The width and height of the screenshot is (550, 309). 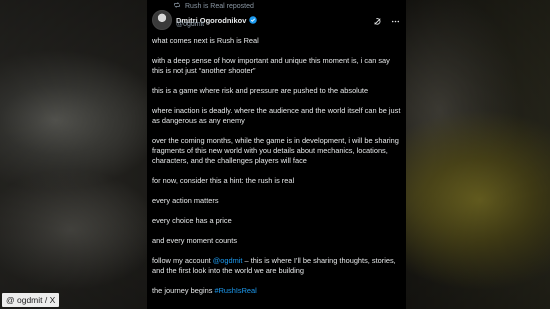 What do you see at coordinates (190, 24) in the screenshot?
I see `author-handle: @ogdmit` at bounding box center [190, 24].